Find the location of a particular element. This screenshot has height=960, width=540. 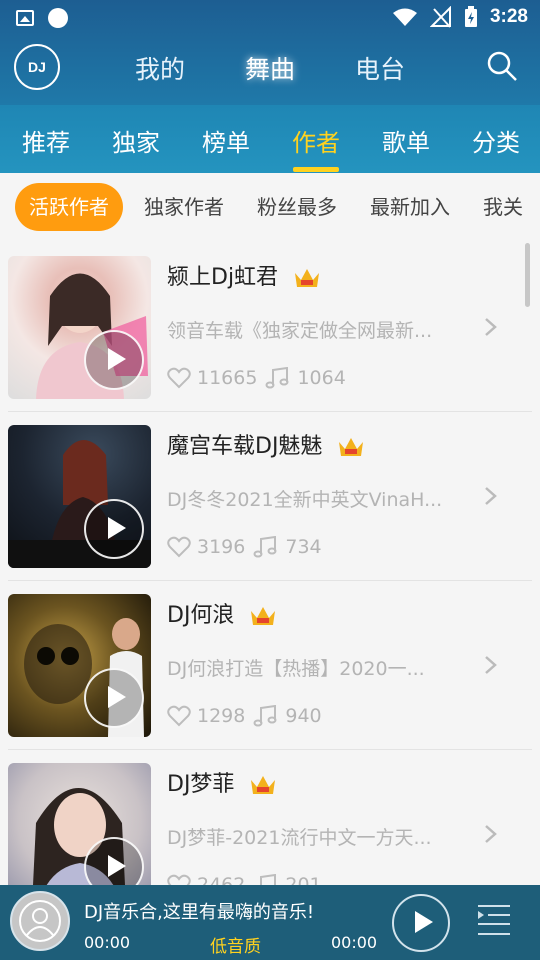

author-name-line: 魔宫车载DJ魅魅 is located at coordinates (266, 444).